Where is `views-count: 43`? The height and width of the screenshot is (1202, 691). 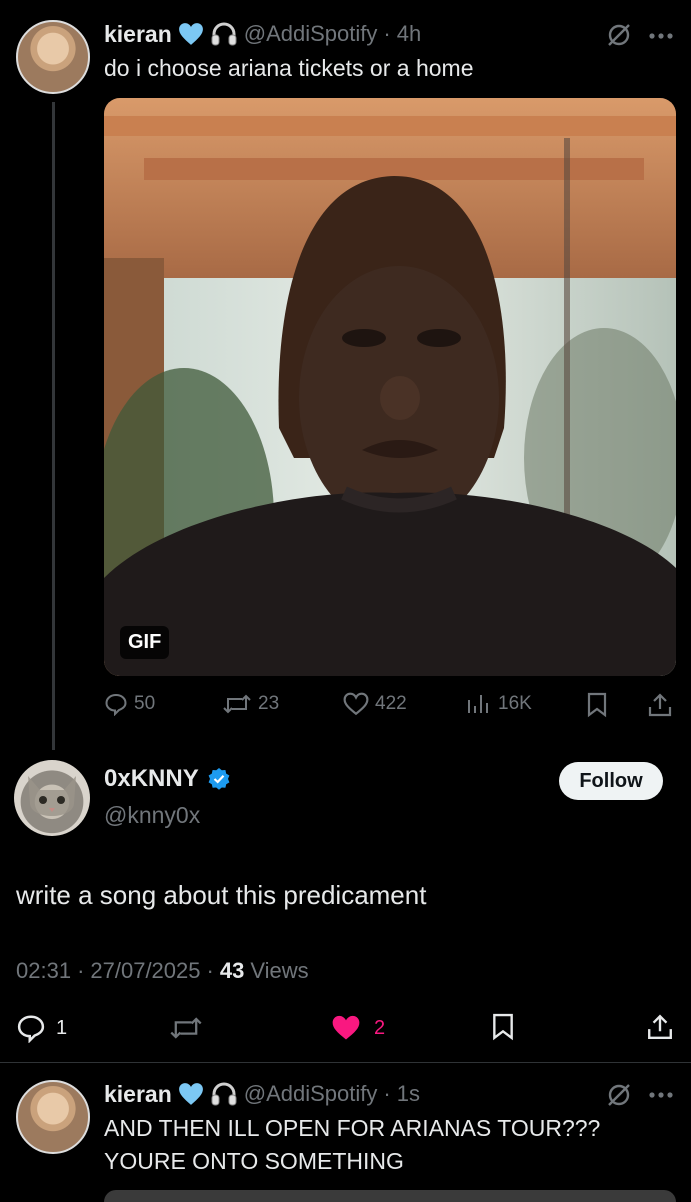
views-count: 43 is located at coordinates (232, 970).